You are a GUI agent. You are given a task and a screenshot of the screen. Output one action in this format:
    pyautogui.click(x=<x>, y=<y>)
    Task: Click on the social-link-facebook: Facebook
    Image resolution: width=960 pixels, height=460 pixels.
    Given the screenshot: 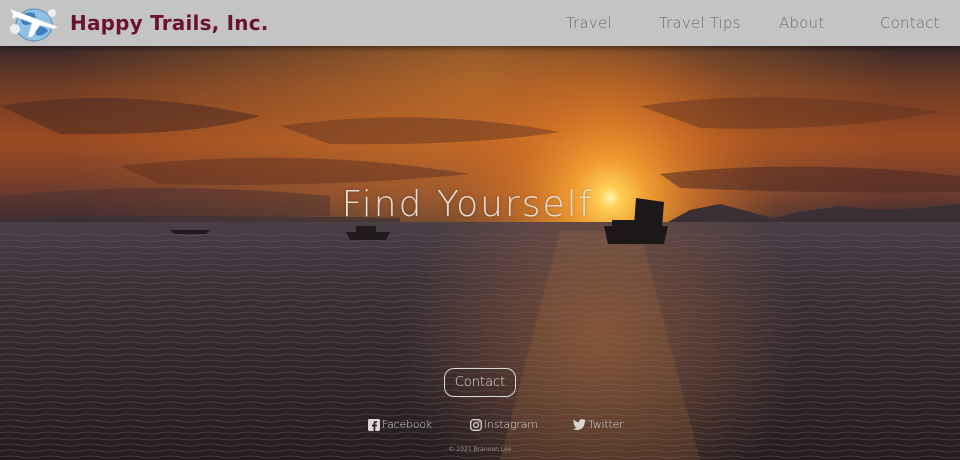 What is the action you would take?
    pyautogui.click(x=400, y=424)
    